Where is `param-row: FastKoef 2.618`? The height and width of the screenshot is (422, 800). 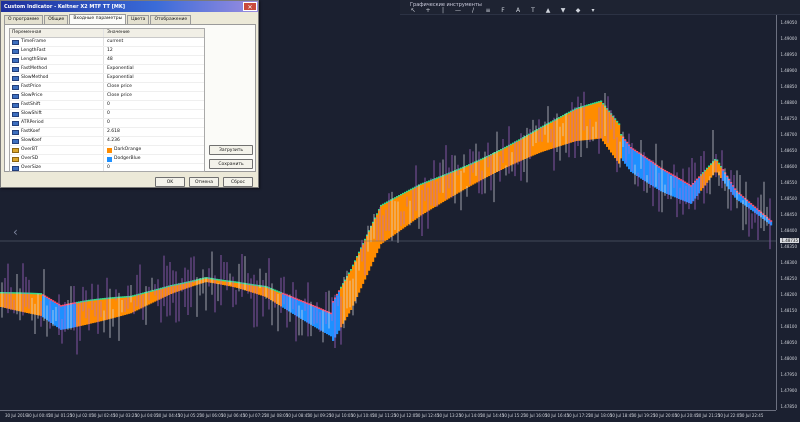 param-row: FastKoef 2.618 is located at coordinates (107, 132).